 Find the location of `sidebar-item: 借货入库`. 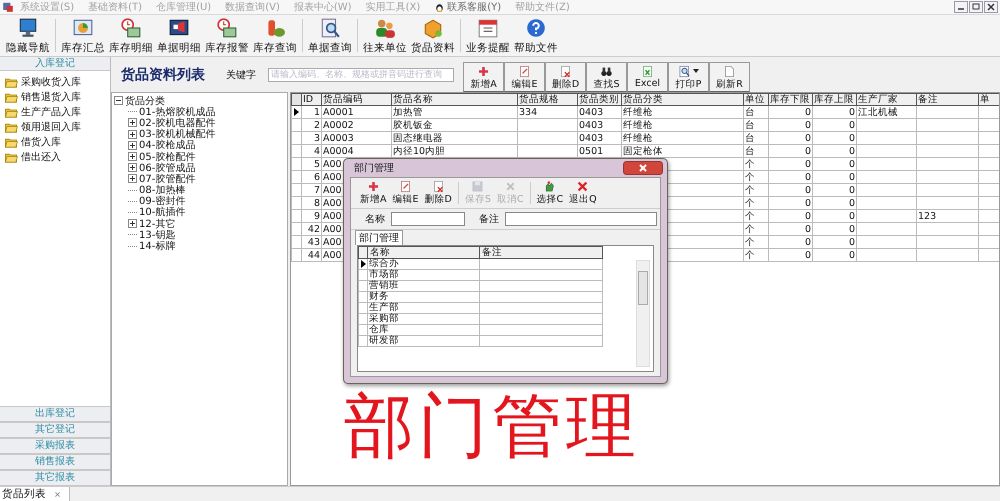

sidebar-item: 借货入库 is located at coordinates (41, 141).